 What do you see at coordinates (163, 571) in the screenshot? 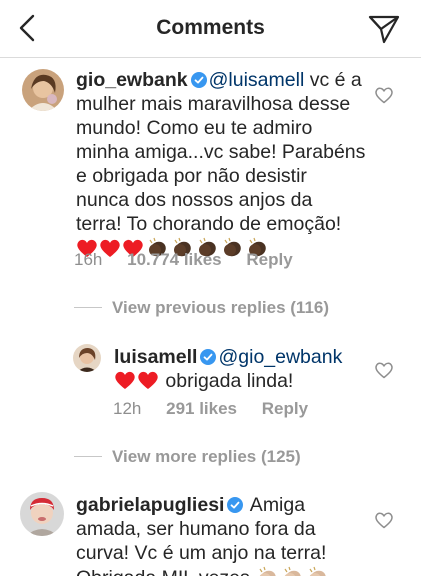
I see `comment-line: Obrigada MIL vezes` at bounding box center [163, 571].